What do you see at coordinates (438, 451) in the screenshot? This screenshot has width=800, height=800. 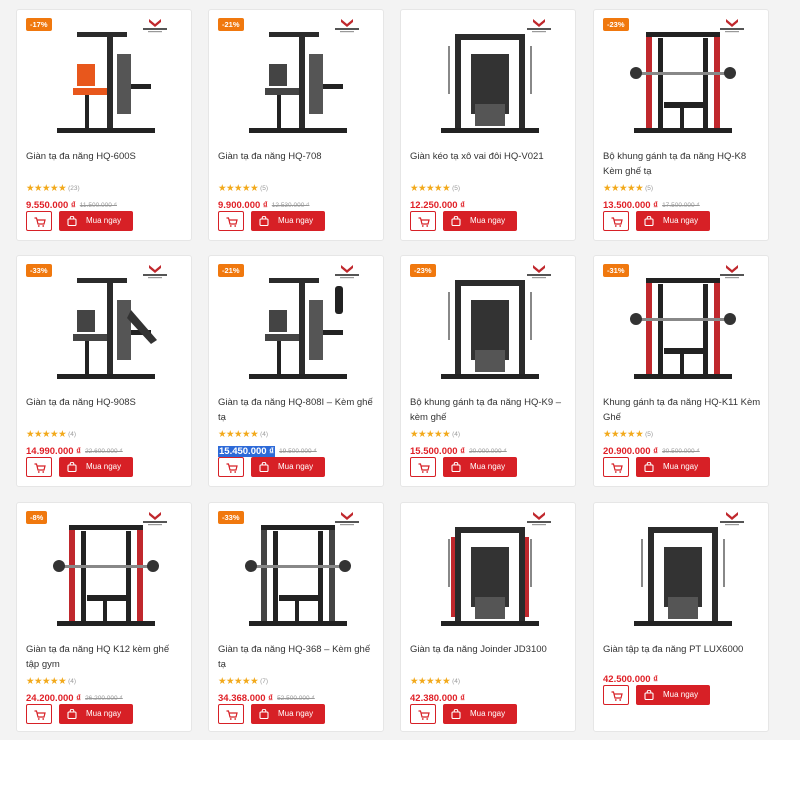 I see `sale-price: 15.500.000 ₫` at bounding box center [438, 451].